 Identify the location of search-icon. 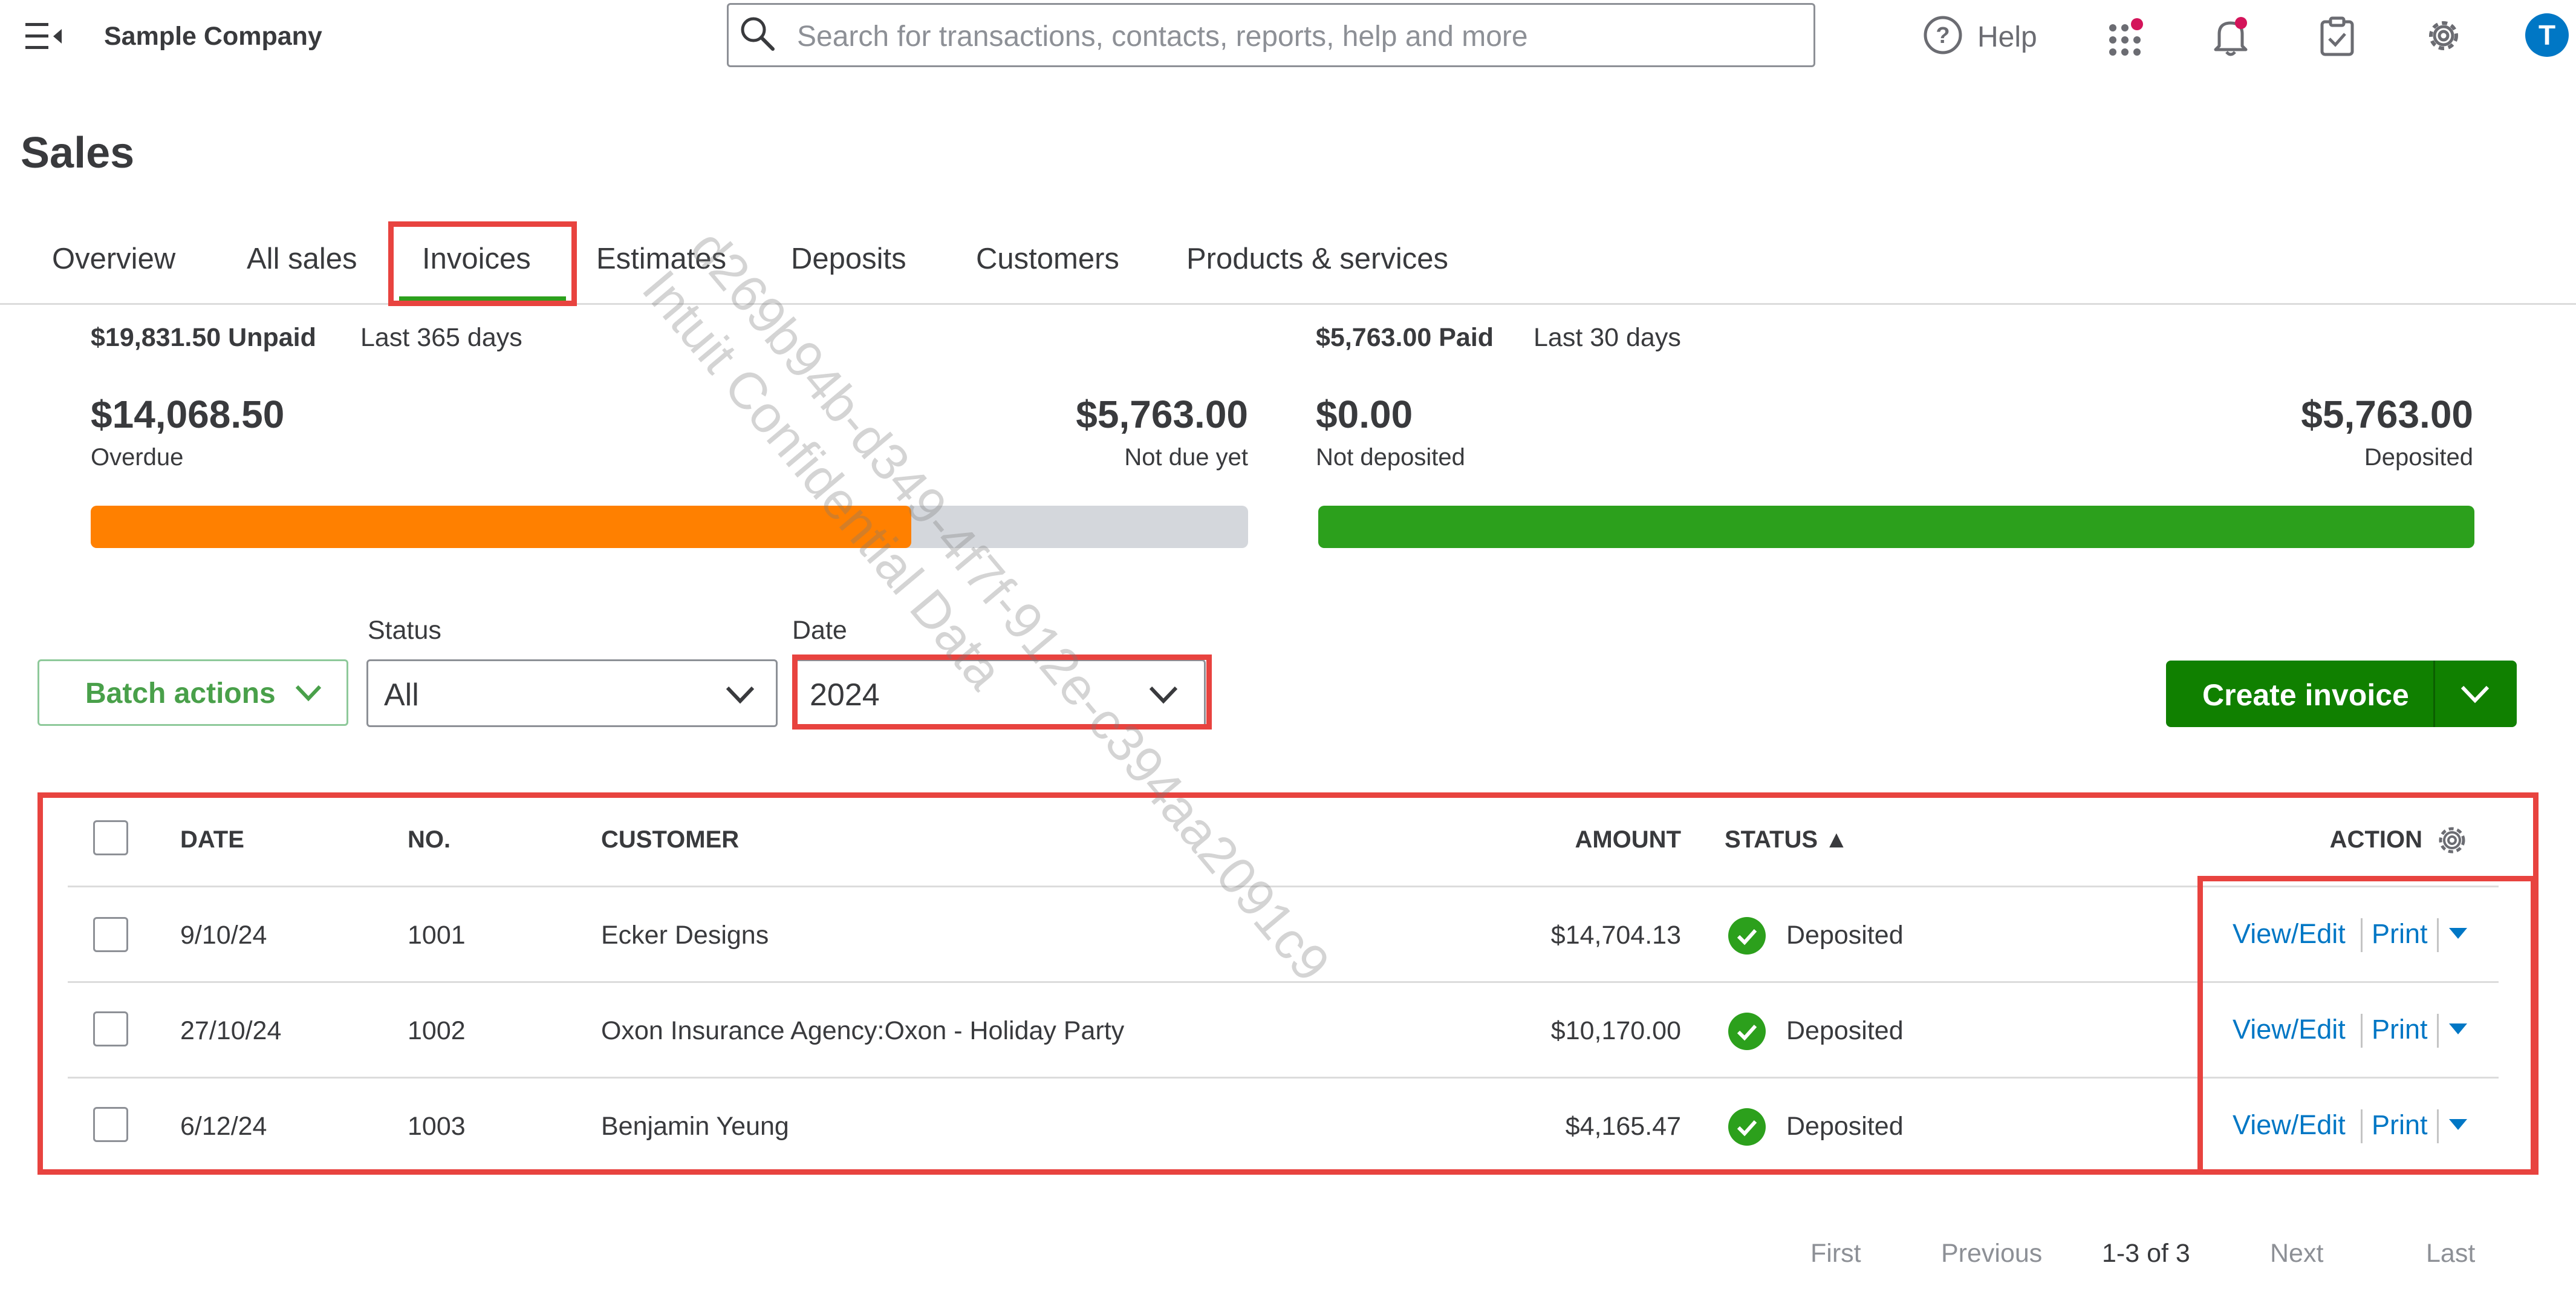
(757, 33).